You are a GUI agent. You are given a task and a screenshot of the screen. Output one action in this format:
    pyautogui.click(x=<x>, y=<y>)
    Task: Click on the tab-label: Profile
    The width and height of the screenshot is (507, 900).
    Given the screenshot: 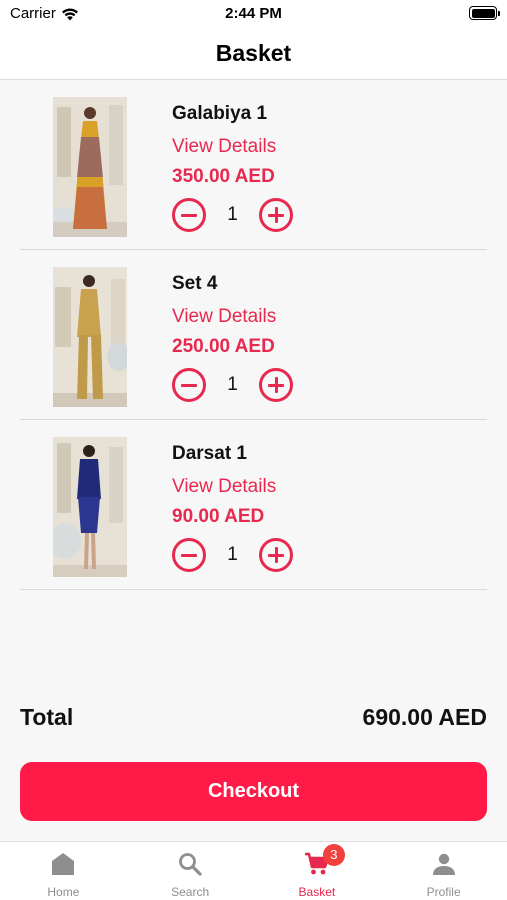 What is the action you would take?
    pyautogui.click(x=443, y=892)
    